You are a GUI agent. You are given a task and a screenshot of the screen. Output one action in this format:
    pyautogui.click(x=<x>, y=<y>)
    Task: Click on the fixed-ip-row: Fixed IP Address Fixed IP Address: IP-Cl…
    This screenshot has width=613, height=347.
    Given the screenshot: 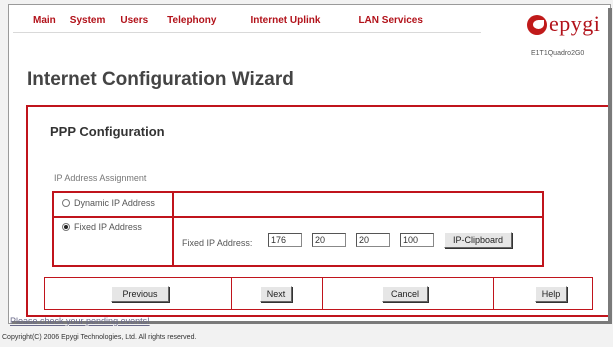 What is the action you would take?
    pyautogui.click(x=298, y=241)
    